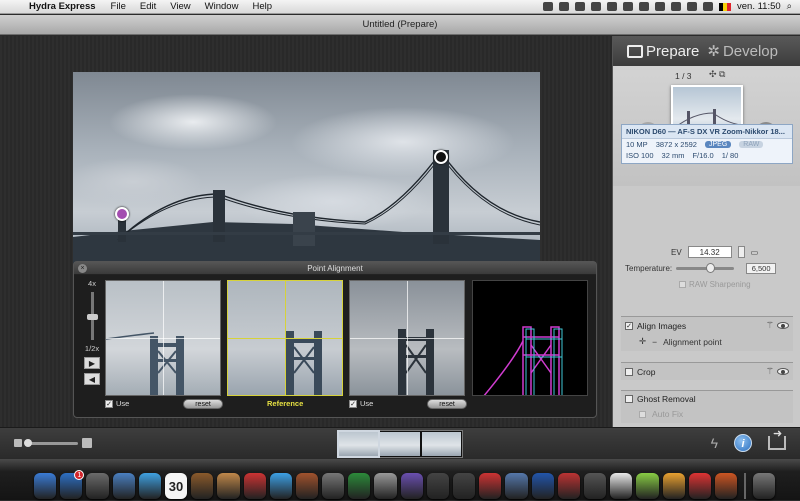  Describe the element at coordinates (743, 443) in the screenshot. I see `info-icon: i` at that location.